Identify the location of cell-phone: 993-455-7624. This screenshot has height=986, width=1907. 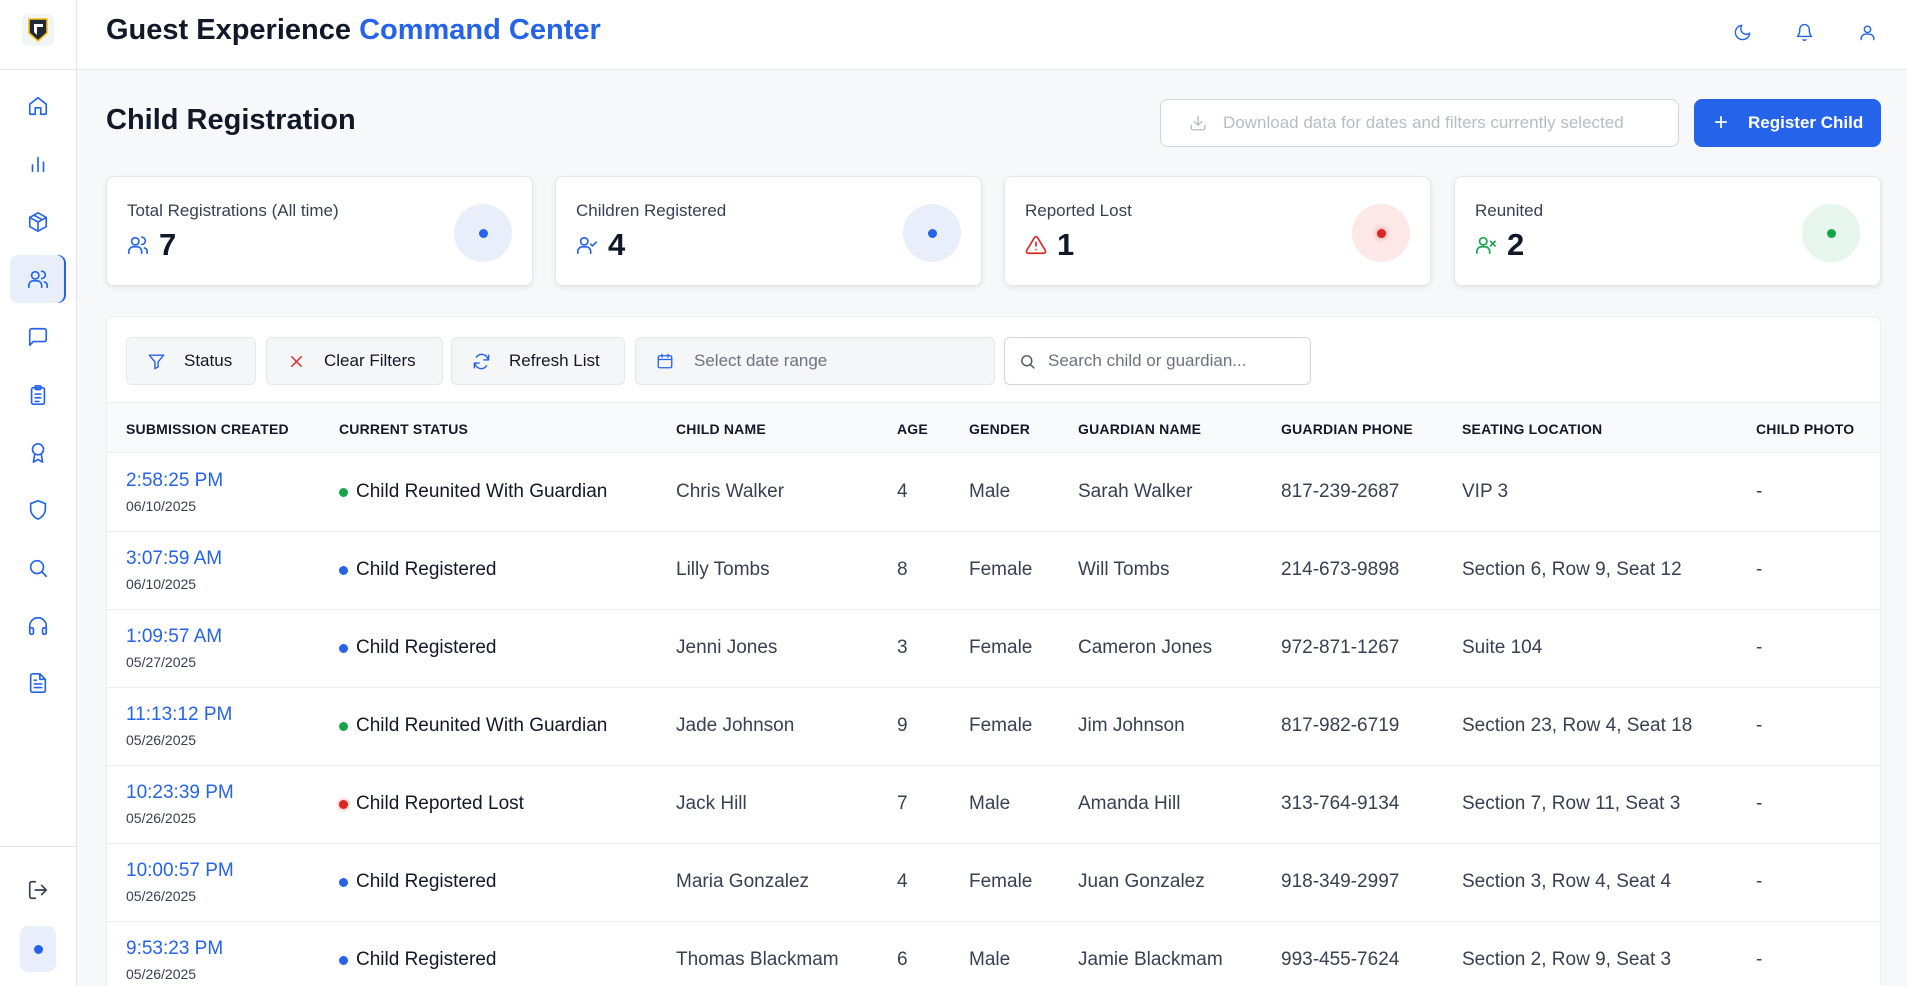
(1340, 959).